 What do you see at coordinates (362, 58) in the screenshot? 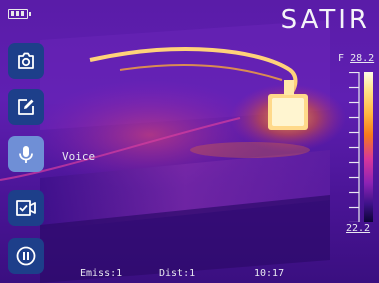
I see `scale-max-value: 28.2` at bounding box center [362, 58].